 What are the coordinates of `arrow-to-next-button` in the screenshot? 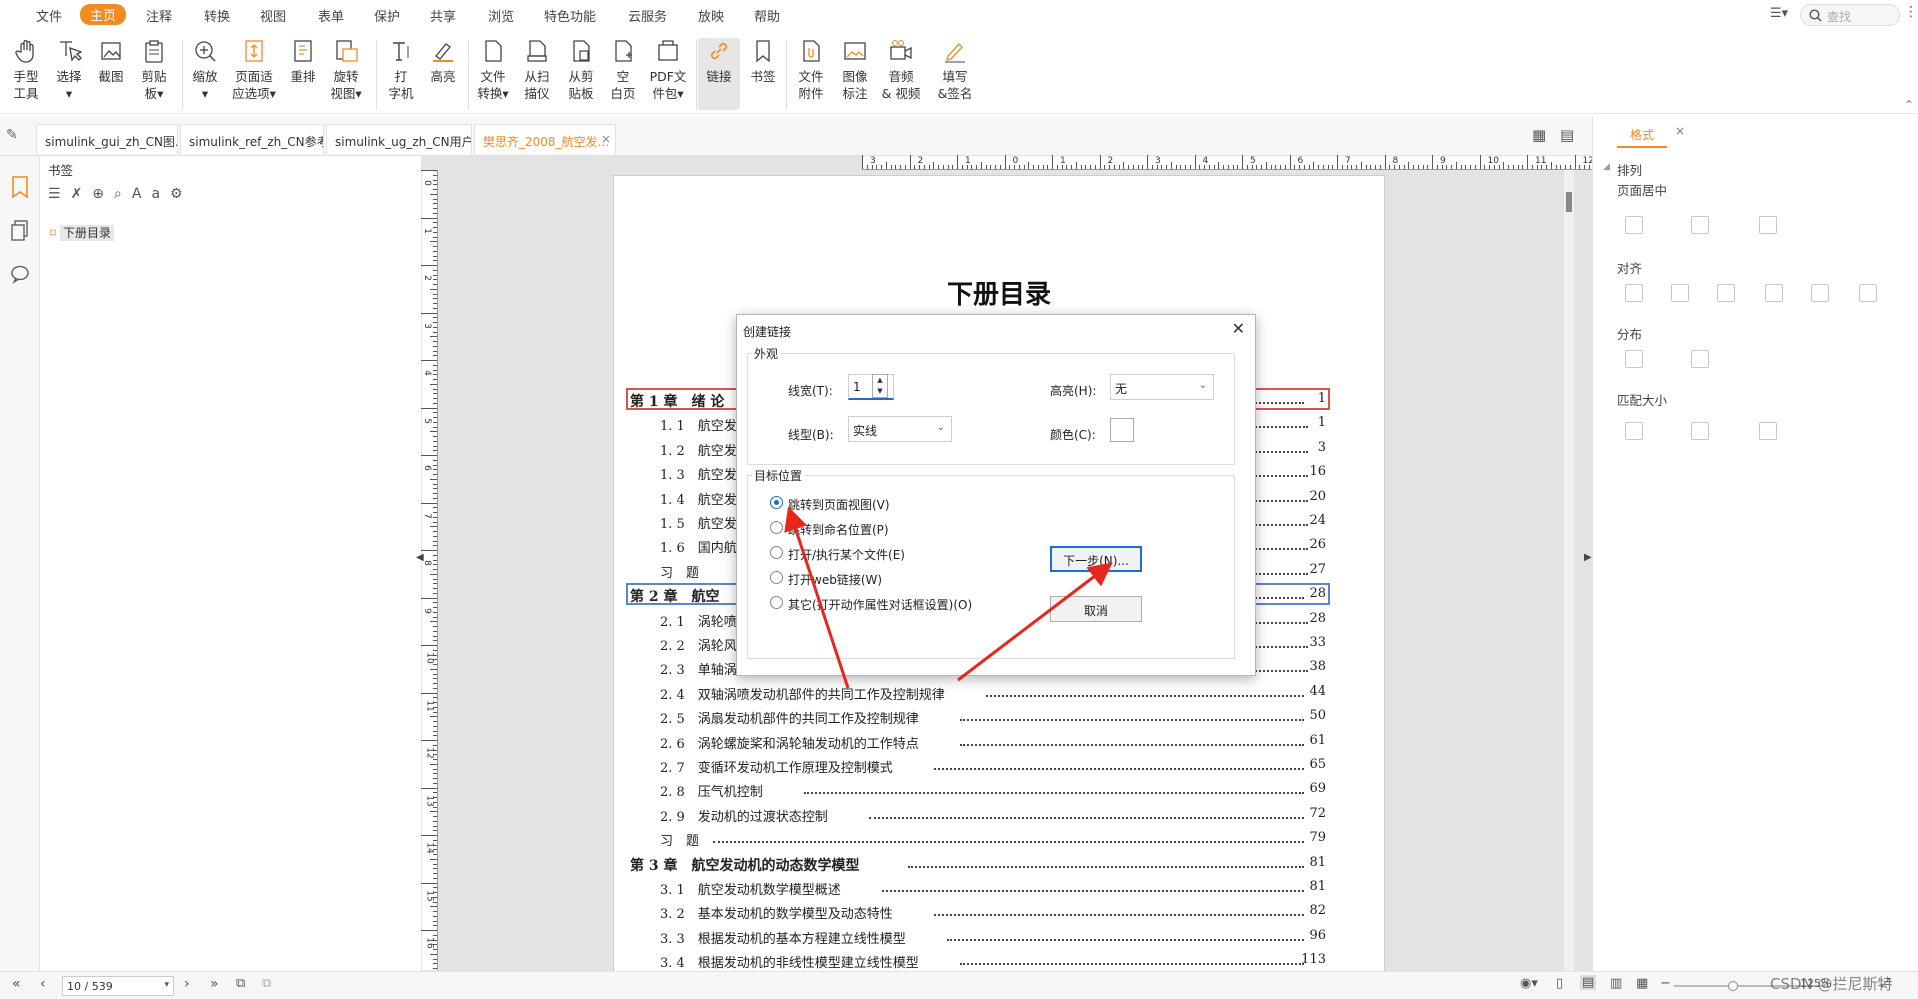 It's located at (1035, 622).